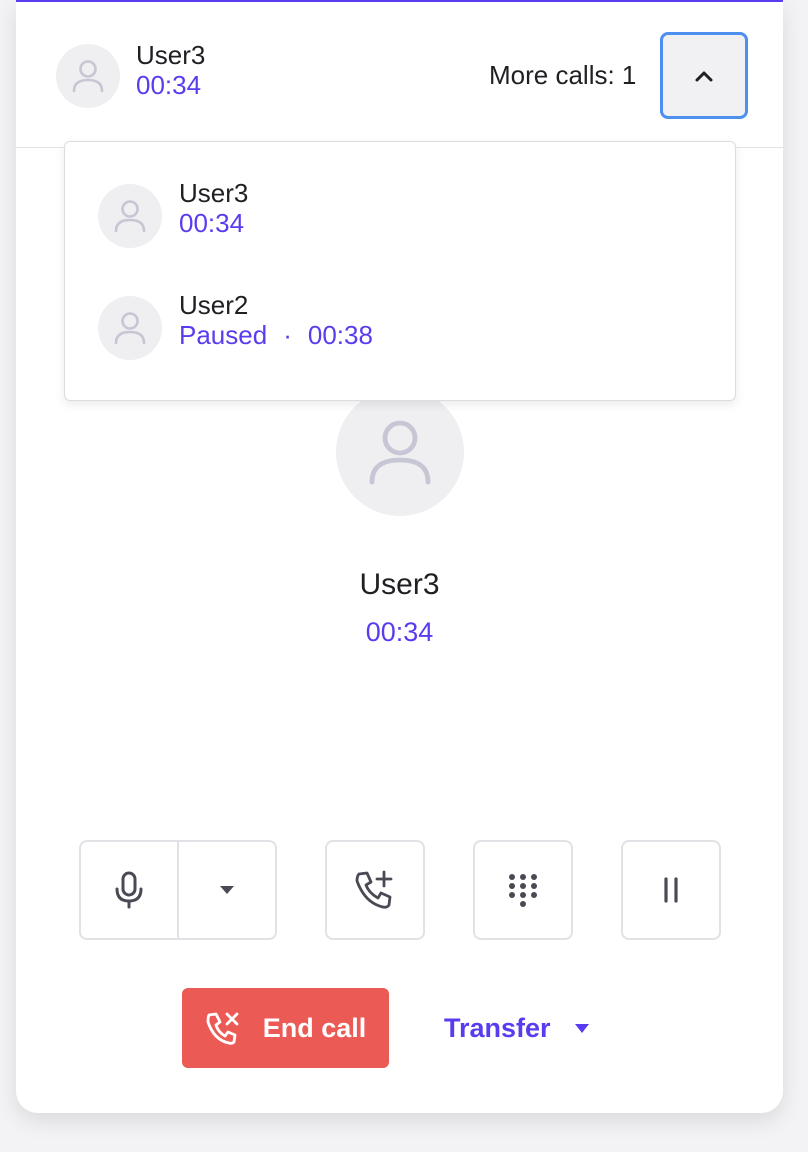 This screenshot has width=808, height=1152. I want to click on transfer-button: Transfer, so click(516, 1028).